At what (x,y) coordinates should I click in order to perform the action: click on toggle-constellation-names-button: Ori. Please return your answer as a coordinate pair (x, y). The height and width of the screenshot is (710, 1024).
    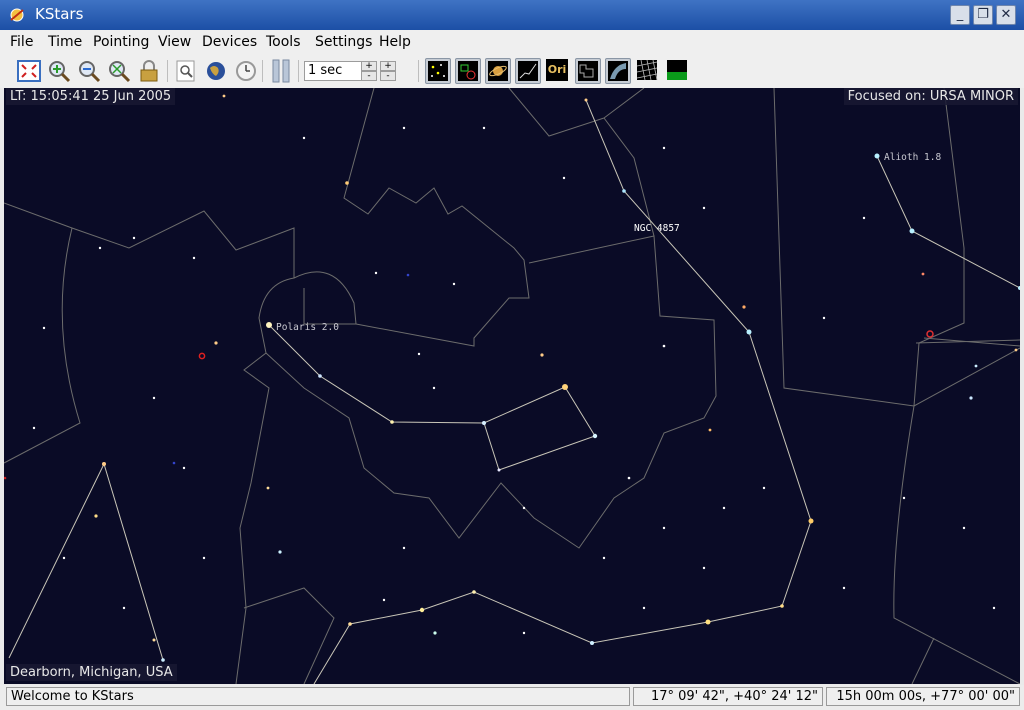
    Looking at the image, I should click on (558, 71).